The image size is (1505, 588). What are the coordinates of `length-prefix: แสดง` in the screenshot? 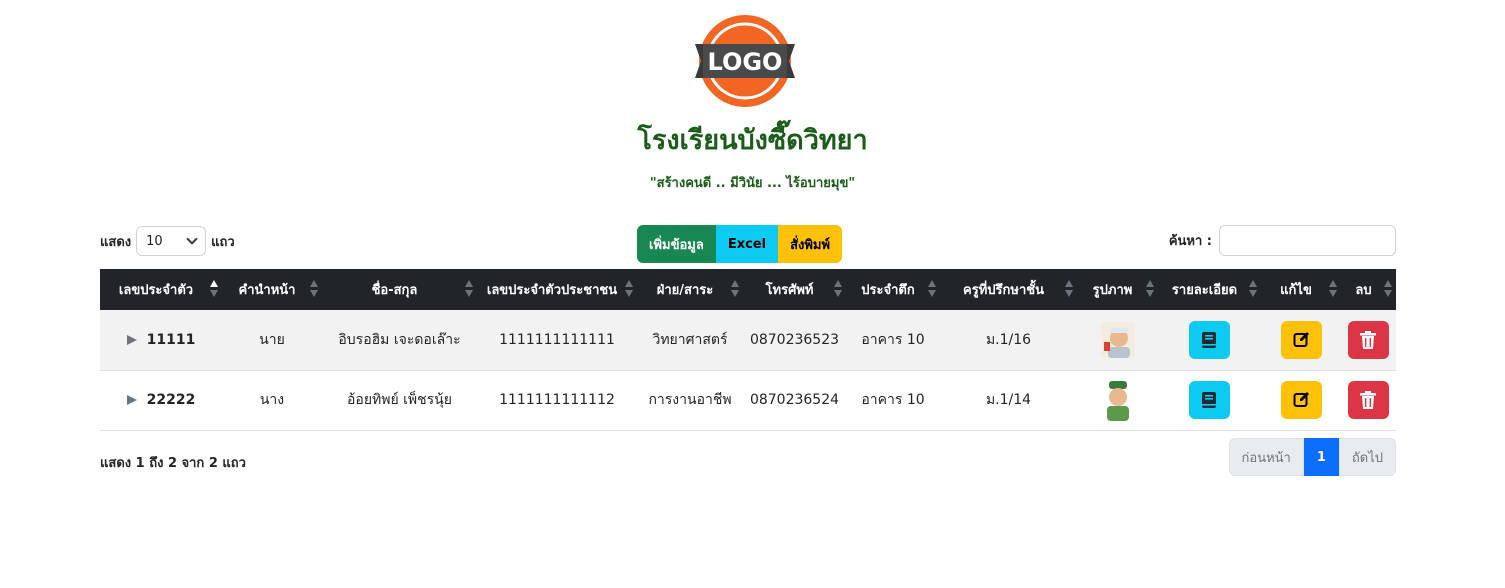 It's located at (116, 242).